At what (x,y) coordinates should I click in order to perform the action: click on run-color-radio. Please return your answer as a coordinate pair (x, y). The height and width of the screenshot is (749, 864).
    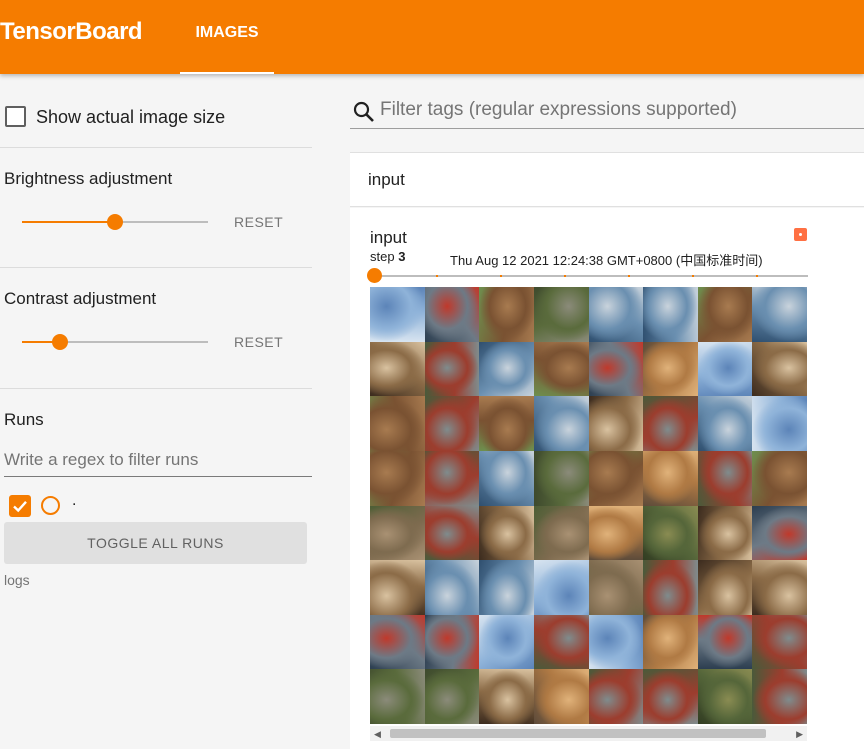
    Looking at the image, I should click on (50, 505).